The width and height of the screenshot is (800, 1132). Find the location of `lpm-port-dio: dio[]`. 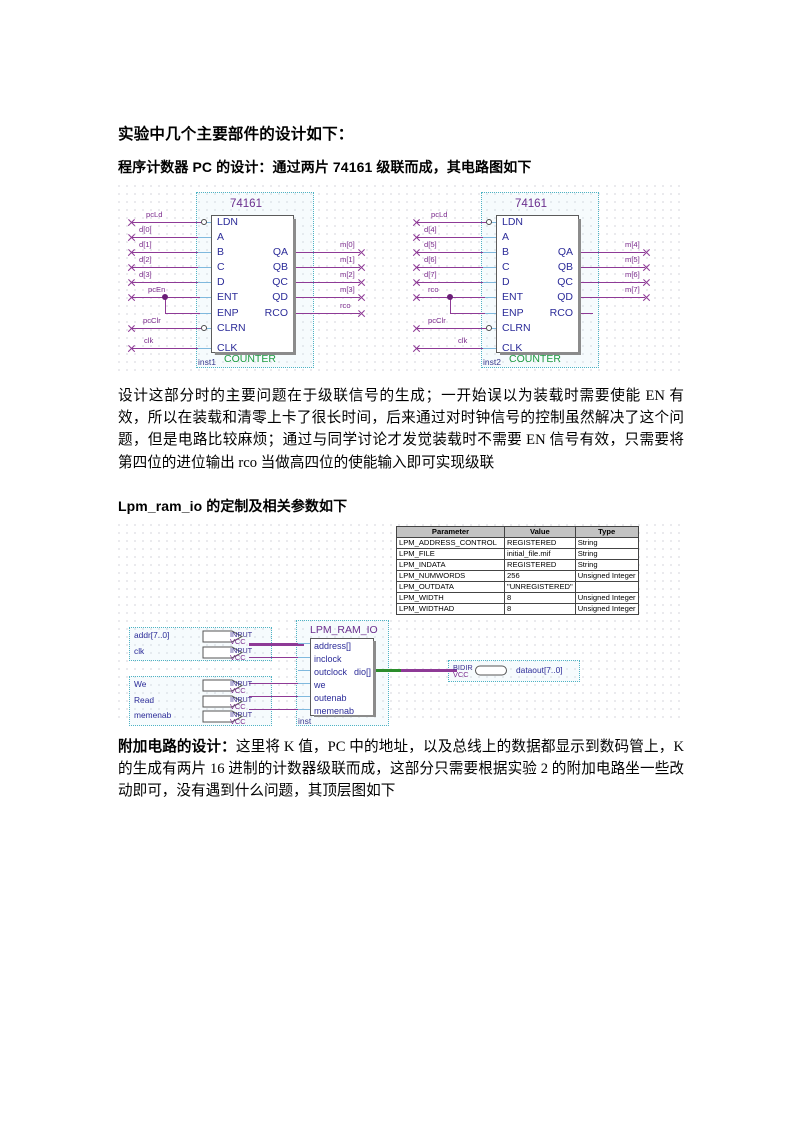

lpm-port-dio: dio[] is located at coordinates (362, 671).